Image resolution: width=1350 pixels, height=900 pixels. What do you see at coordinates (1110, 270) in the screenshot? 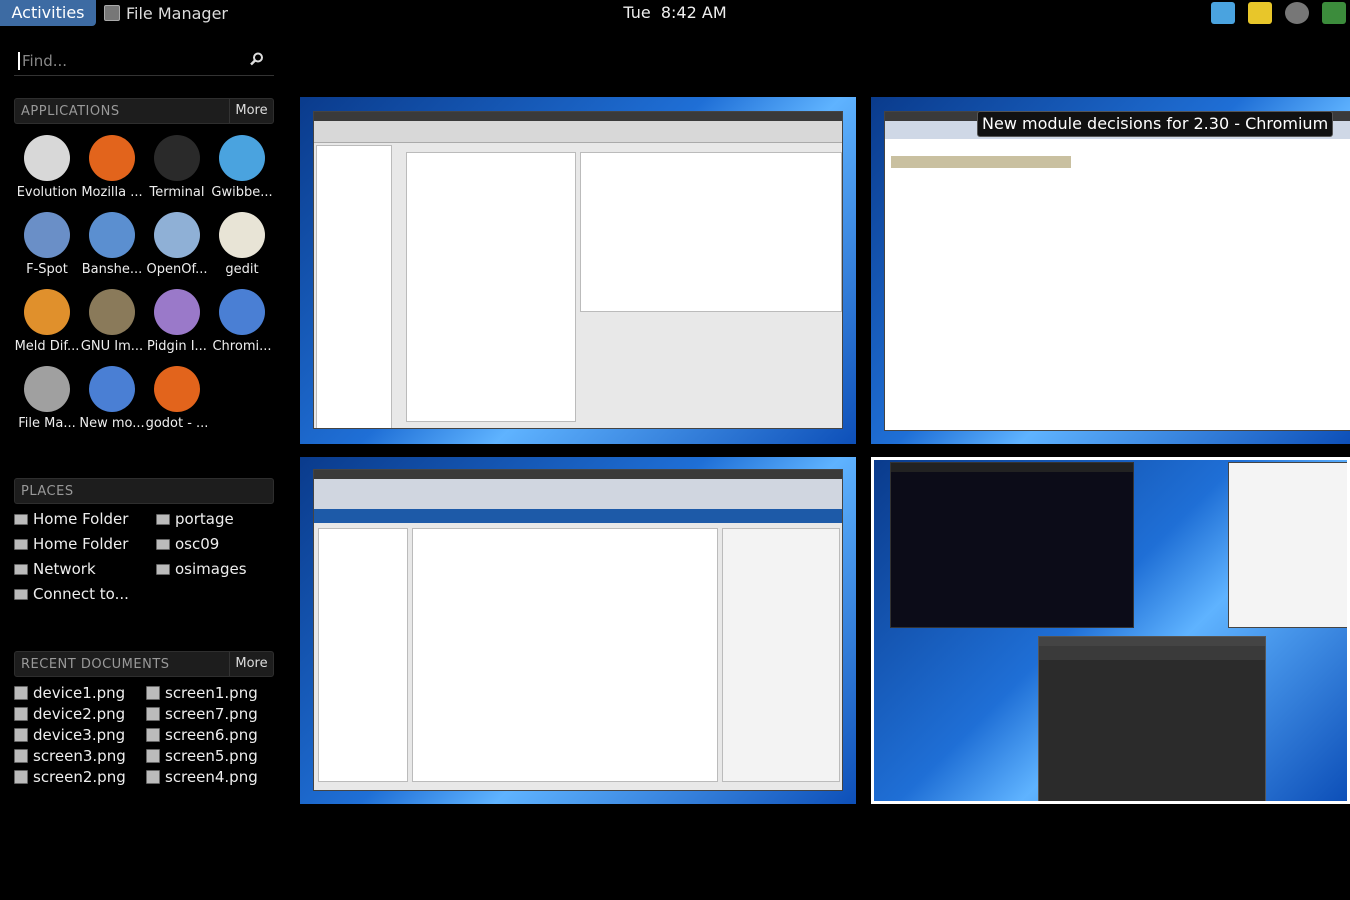
I see `window-chromium` at bounding box center [1110, 270].